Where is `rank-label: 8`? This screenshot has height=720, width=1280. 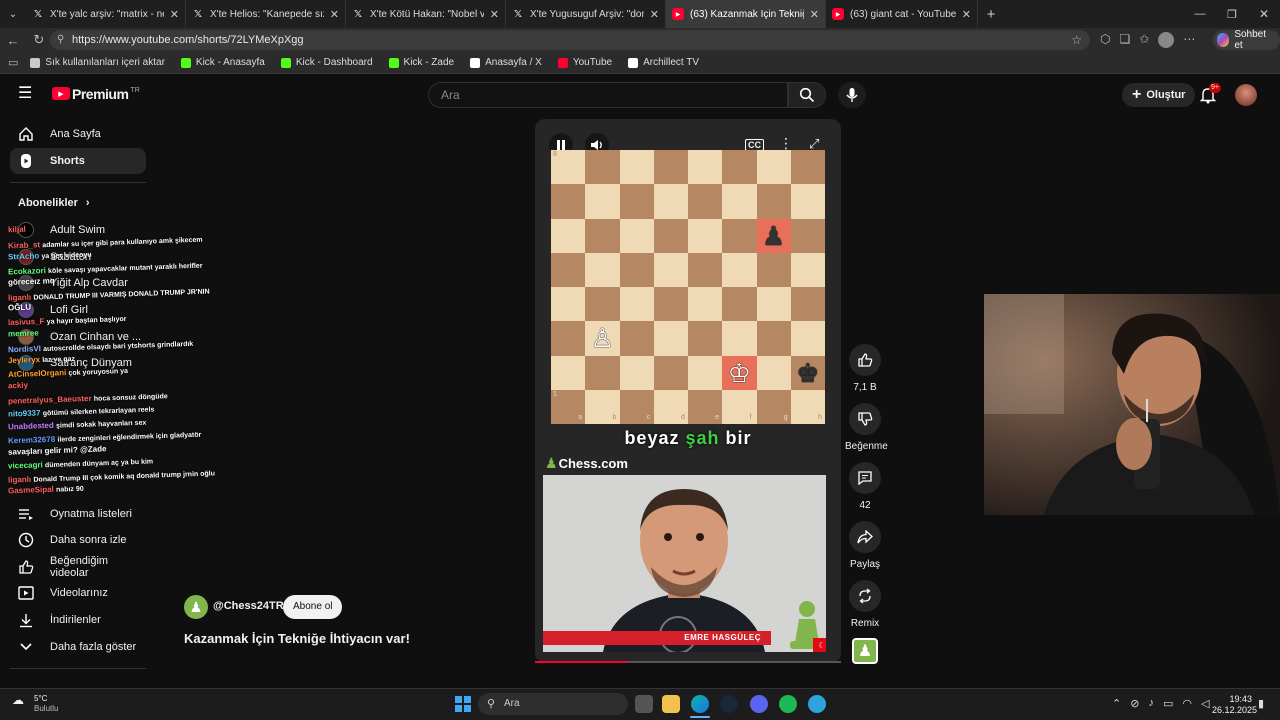
rank-label: 8 is located at coordinates (555, 154).